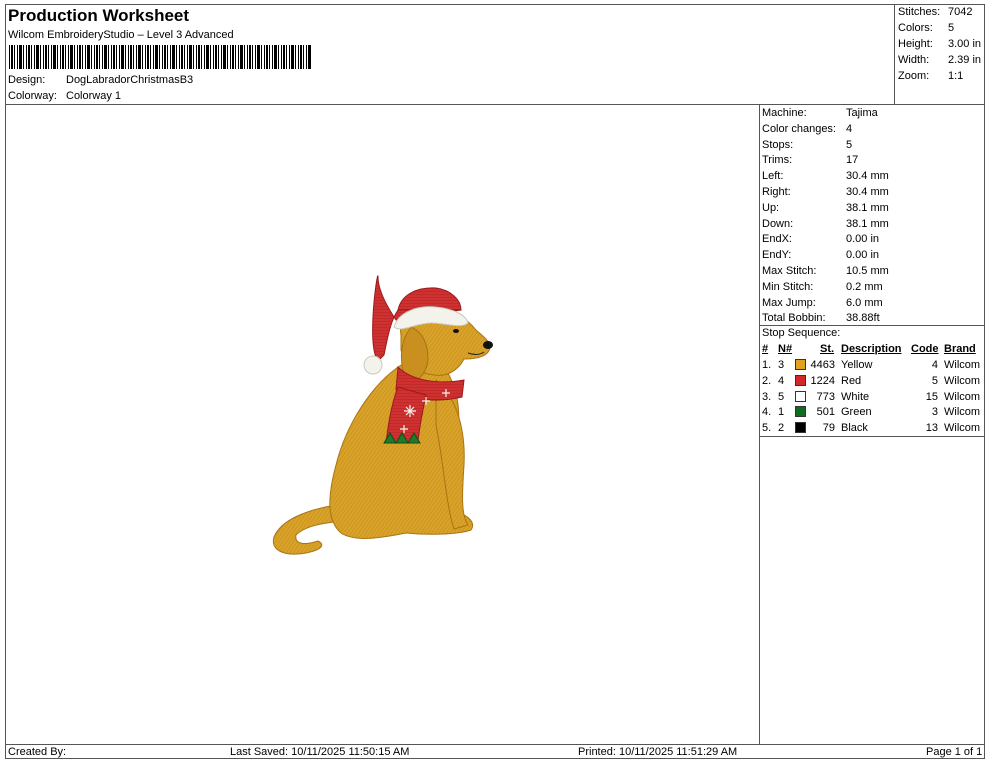 This screenshot has height=762, width=990. I want to click on stat-label: Color changes:, so click(799, 128).